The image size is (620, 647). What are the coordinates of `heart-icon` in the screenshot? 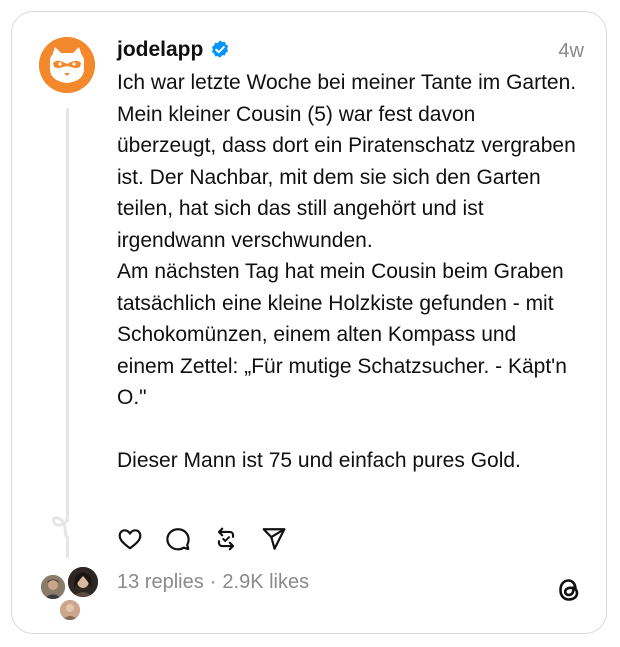 It's located at (130, 539).